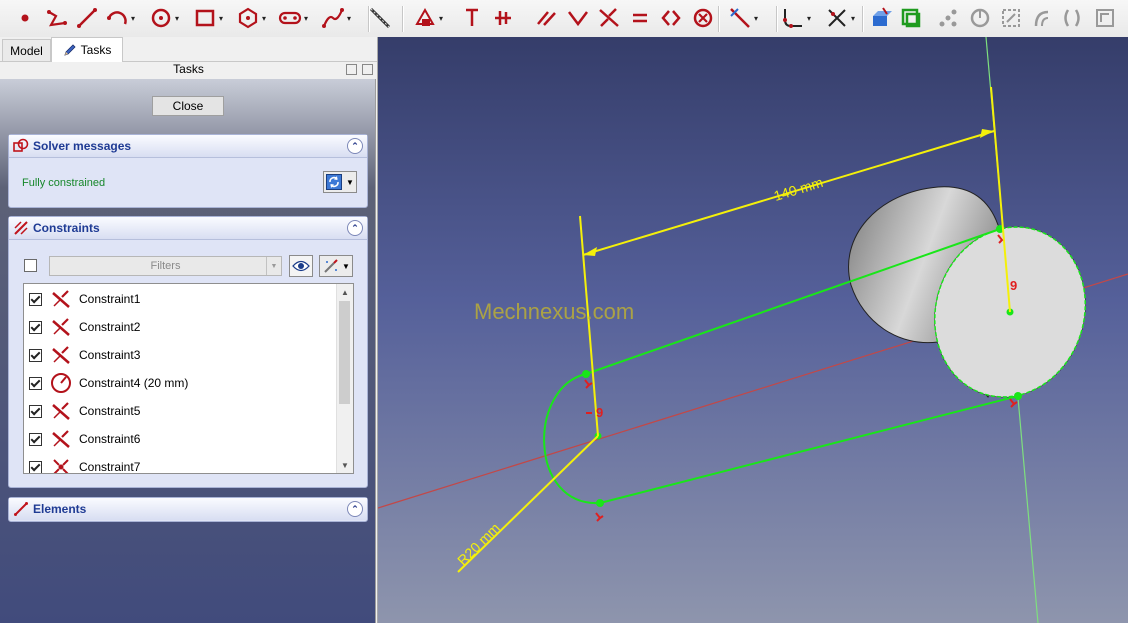  I want to click on refresh-icon, so click(334, 182).